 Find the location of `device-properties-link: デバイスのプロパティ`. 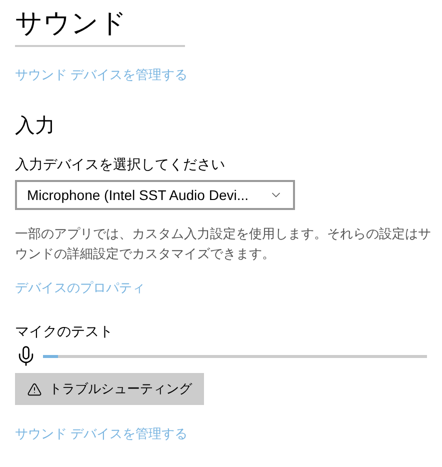

device-properties-link: デバイスのプロパティ is located at coordinates (80, 287).